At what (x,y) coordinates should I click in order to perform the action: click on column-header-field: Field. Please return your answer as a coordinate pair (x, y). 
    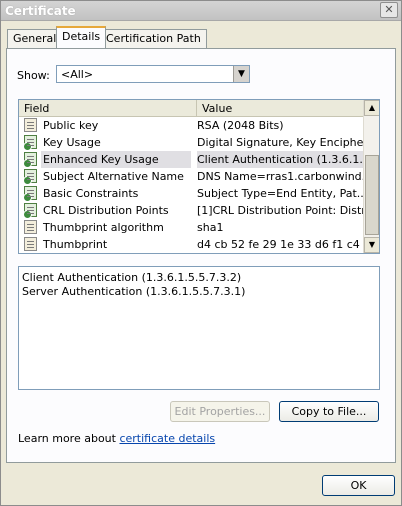
    Looking at the image, I should click on (108, 108).